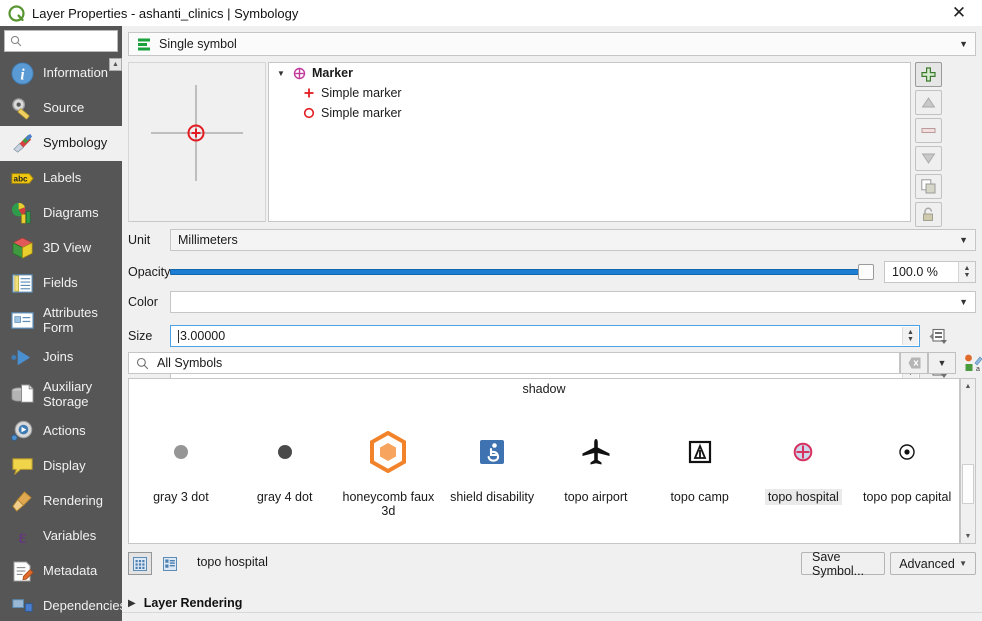  Describe the element at coordinates (942, 363) in the screenshot. I see `symbol-search-dropdown-button: ▼` at that location.